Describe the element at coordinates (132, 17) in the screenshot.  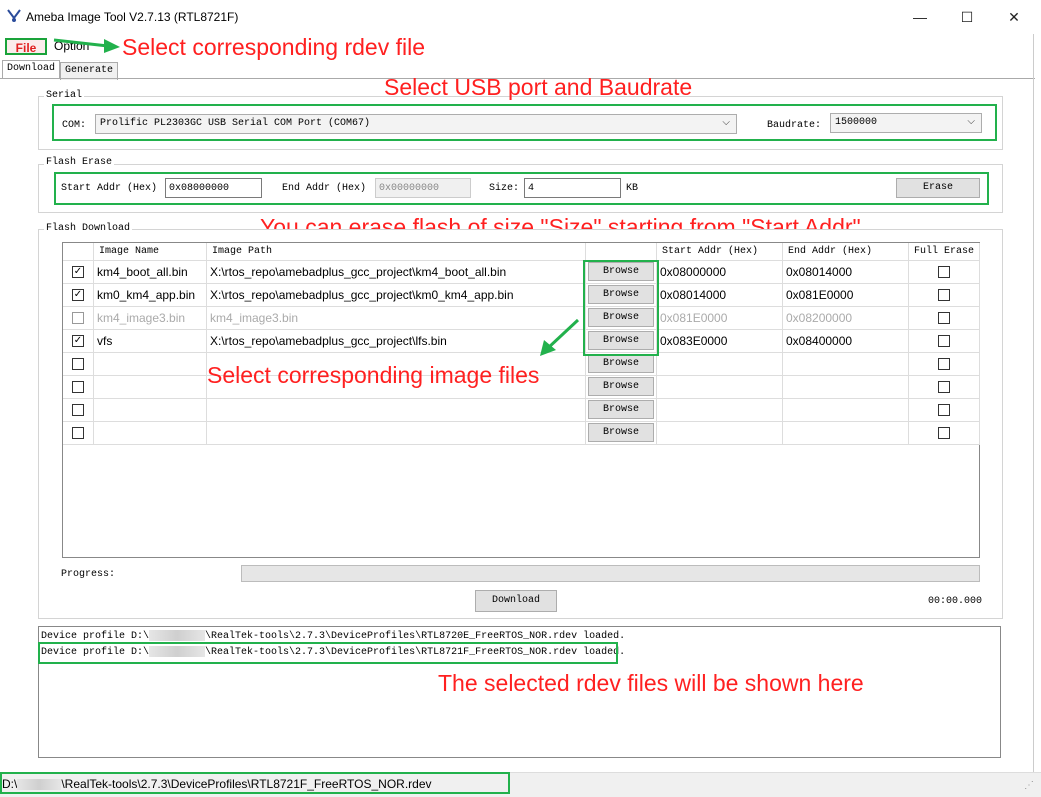
I see `window-title: Ameba Image Tool V2.7.13 (RTL8721F)` at that location.